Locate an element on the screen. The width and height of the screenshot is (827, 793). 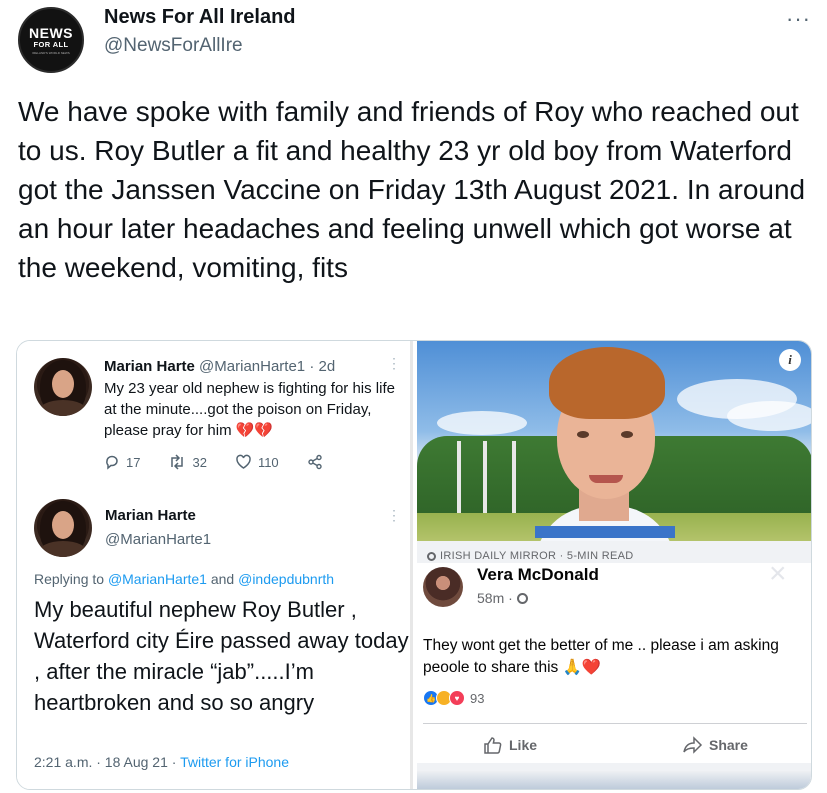
embedded-tweet-2-name: Marian Harte is located at coordinates (150, 515).